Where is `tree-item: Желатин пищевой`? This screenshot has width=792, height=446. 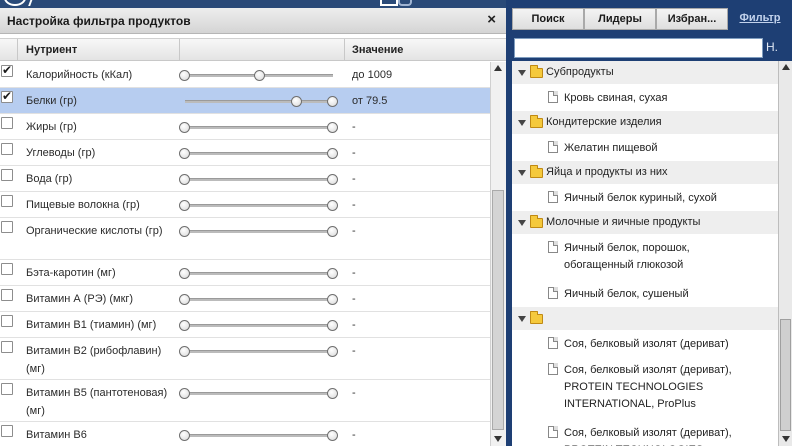
tree-item: Желатин пищевой is located at coordinates (645, 148).